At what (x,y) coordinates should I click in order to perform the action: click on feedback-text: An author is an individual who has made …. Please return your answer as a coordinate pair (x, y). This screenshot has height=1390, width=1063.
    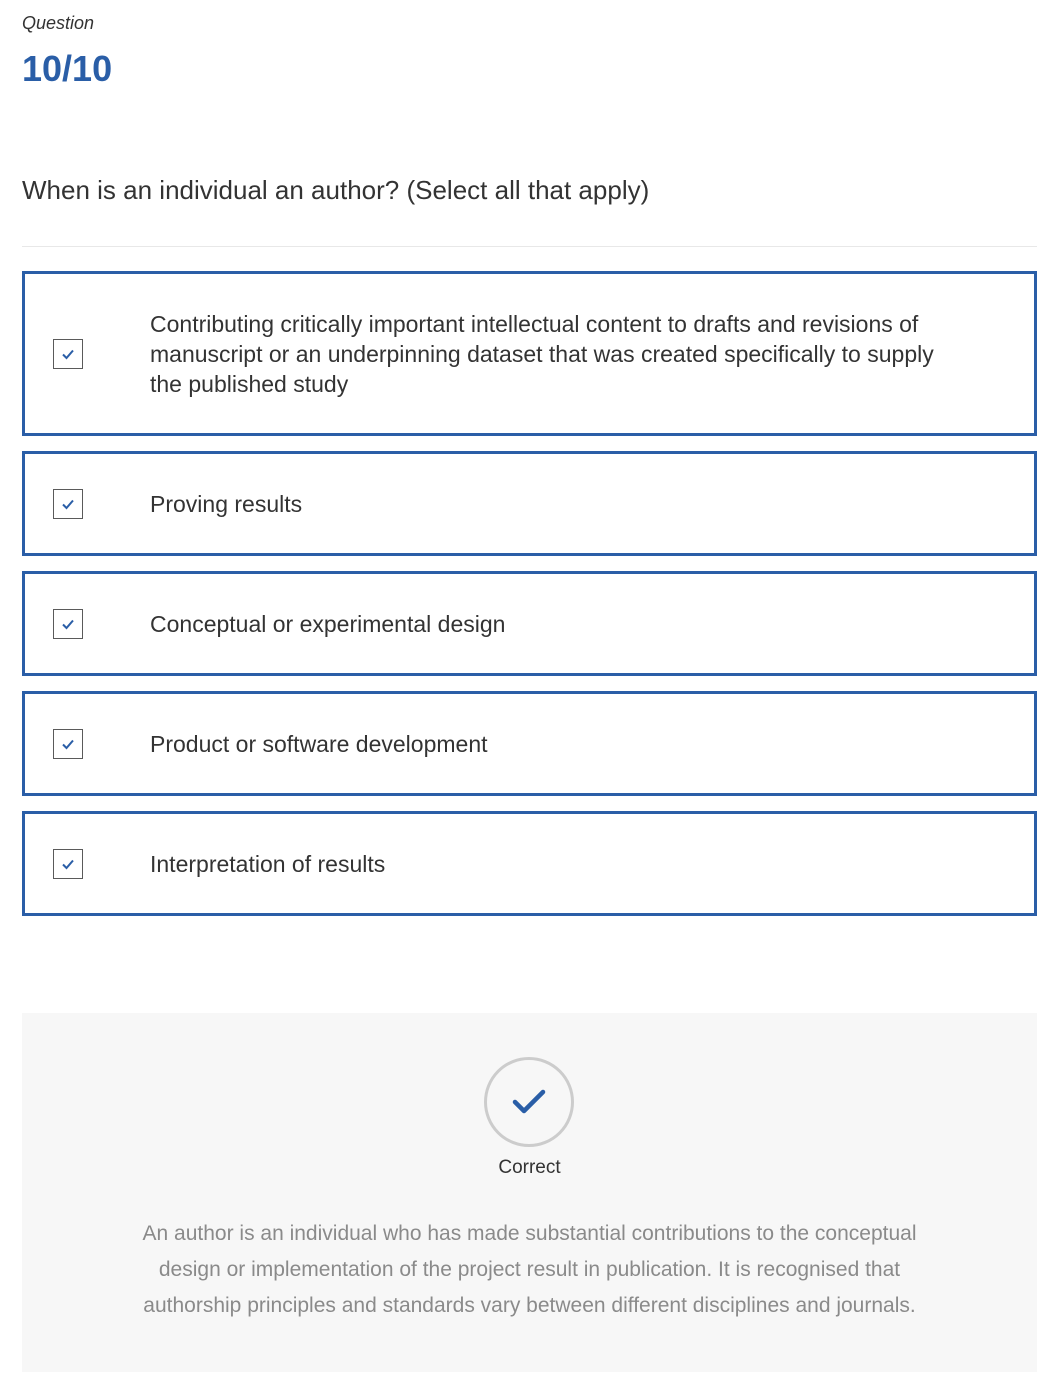
    Looking at the image, I should click on (529, 1269).